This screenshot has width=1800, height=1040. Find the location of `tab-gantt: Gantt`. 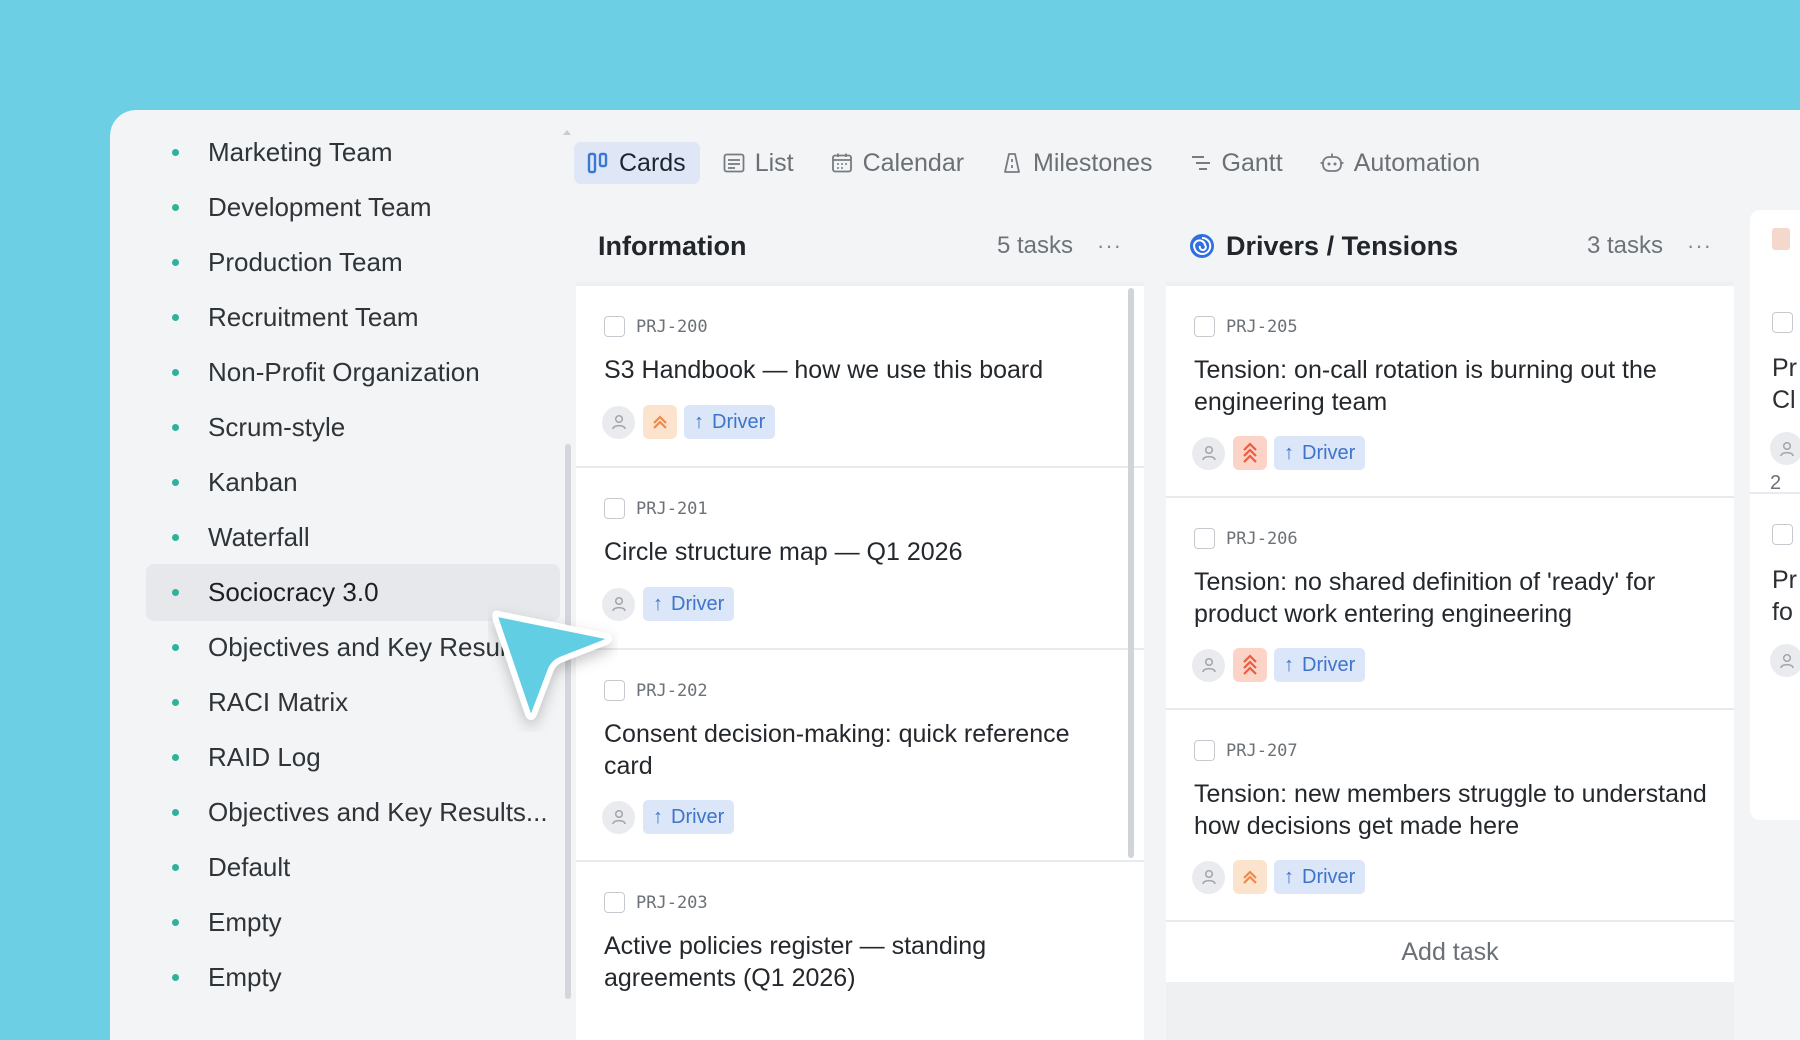

tab-gantt: Gantt is located at coordinates (1237, 163).